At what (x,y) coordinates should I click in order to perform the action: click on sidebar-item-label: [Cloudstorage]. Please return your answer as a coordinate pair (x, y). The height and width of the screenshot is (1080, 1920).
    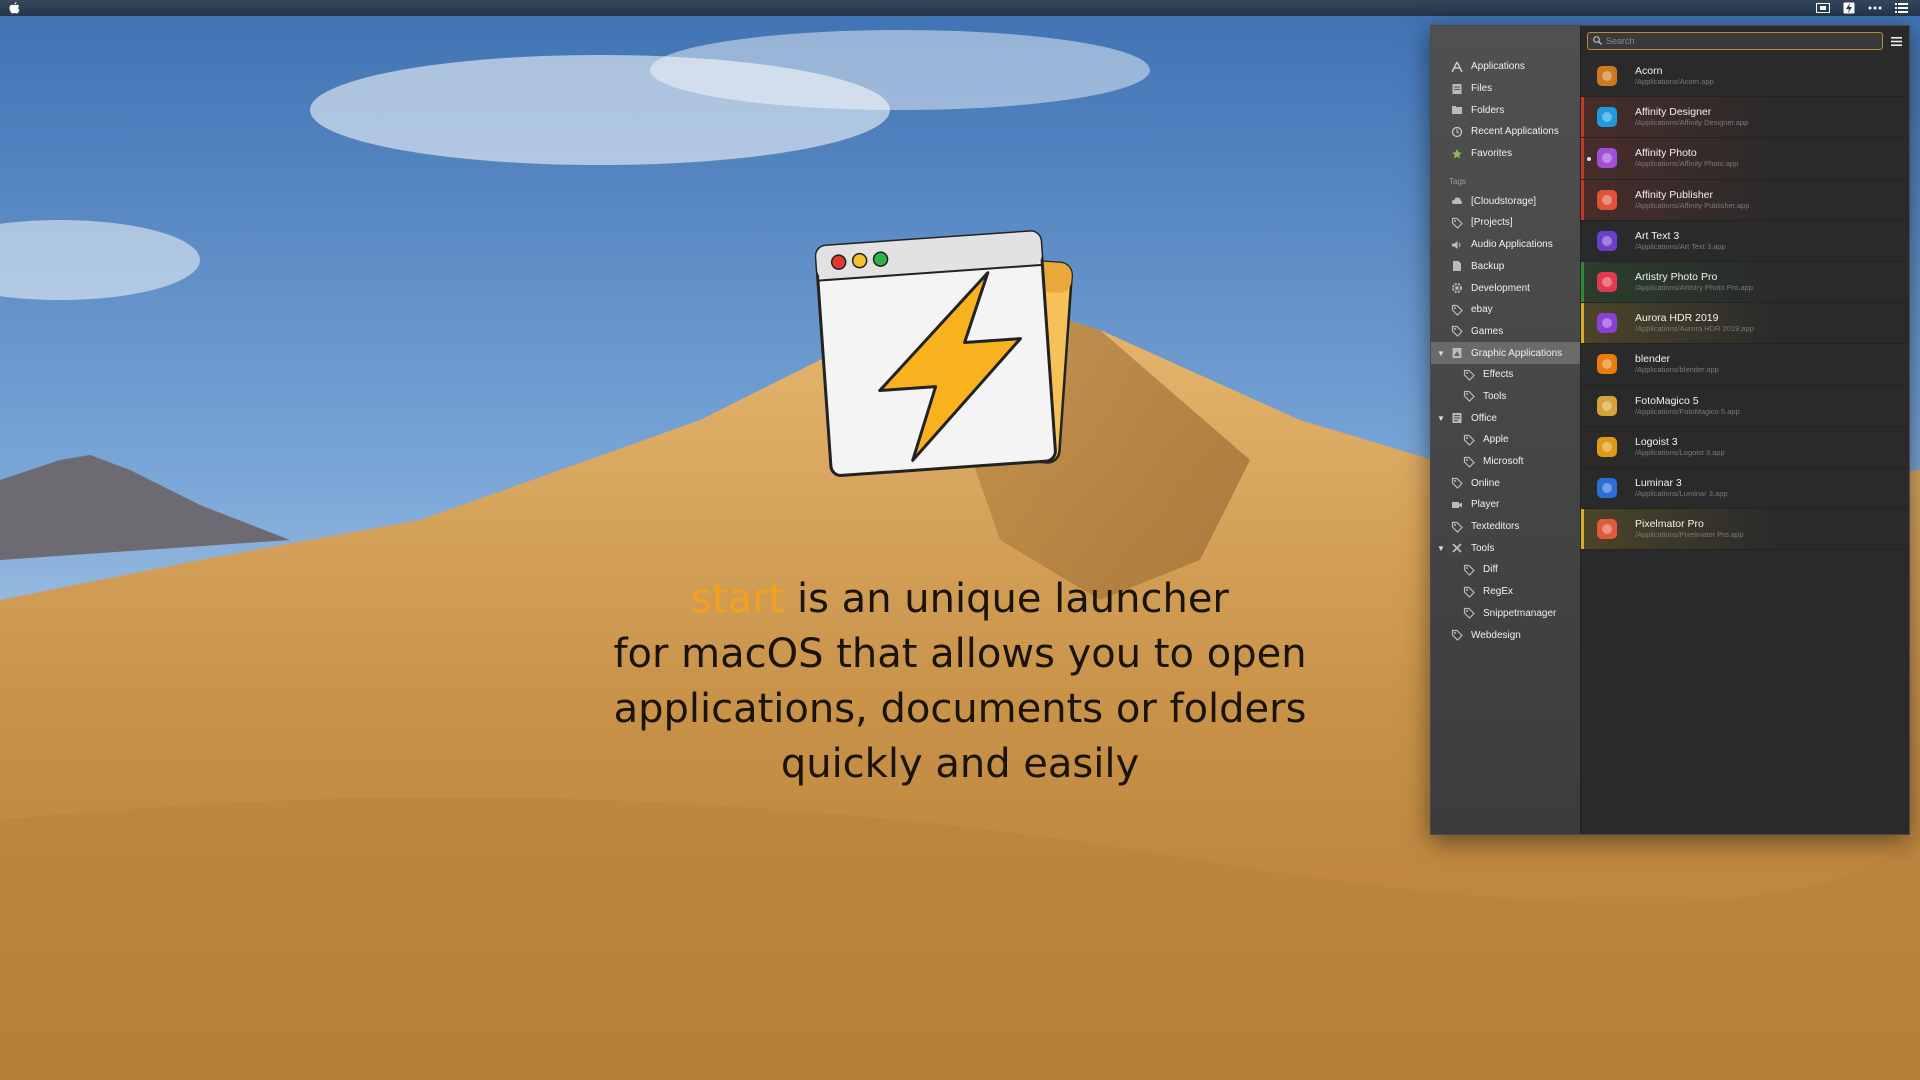
    Looking at the image, I should click on (1504, 201).